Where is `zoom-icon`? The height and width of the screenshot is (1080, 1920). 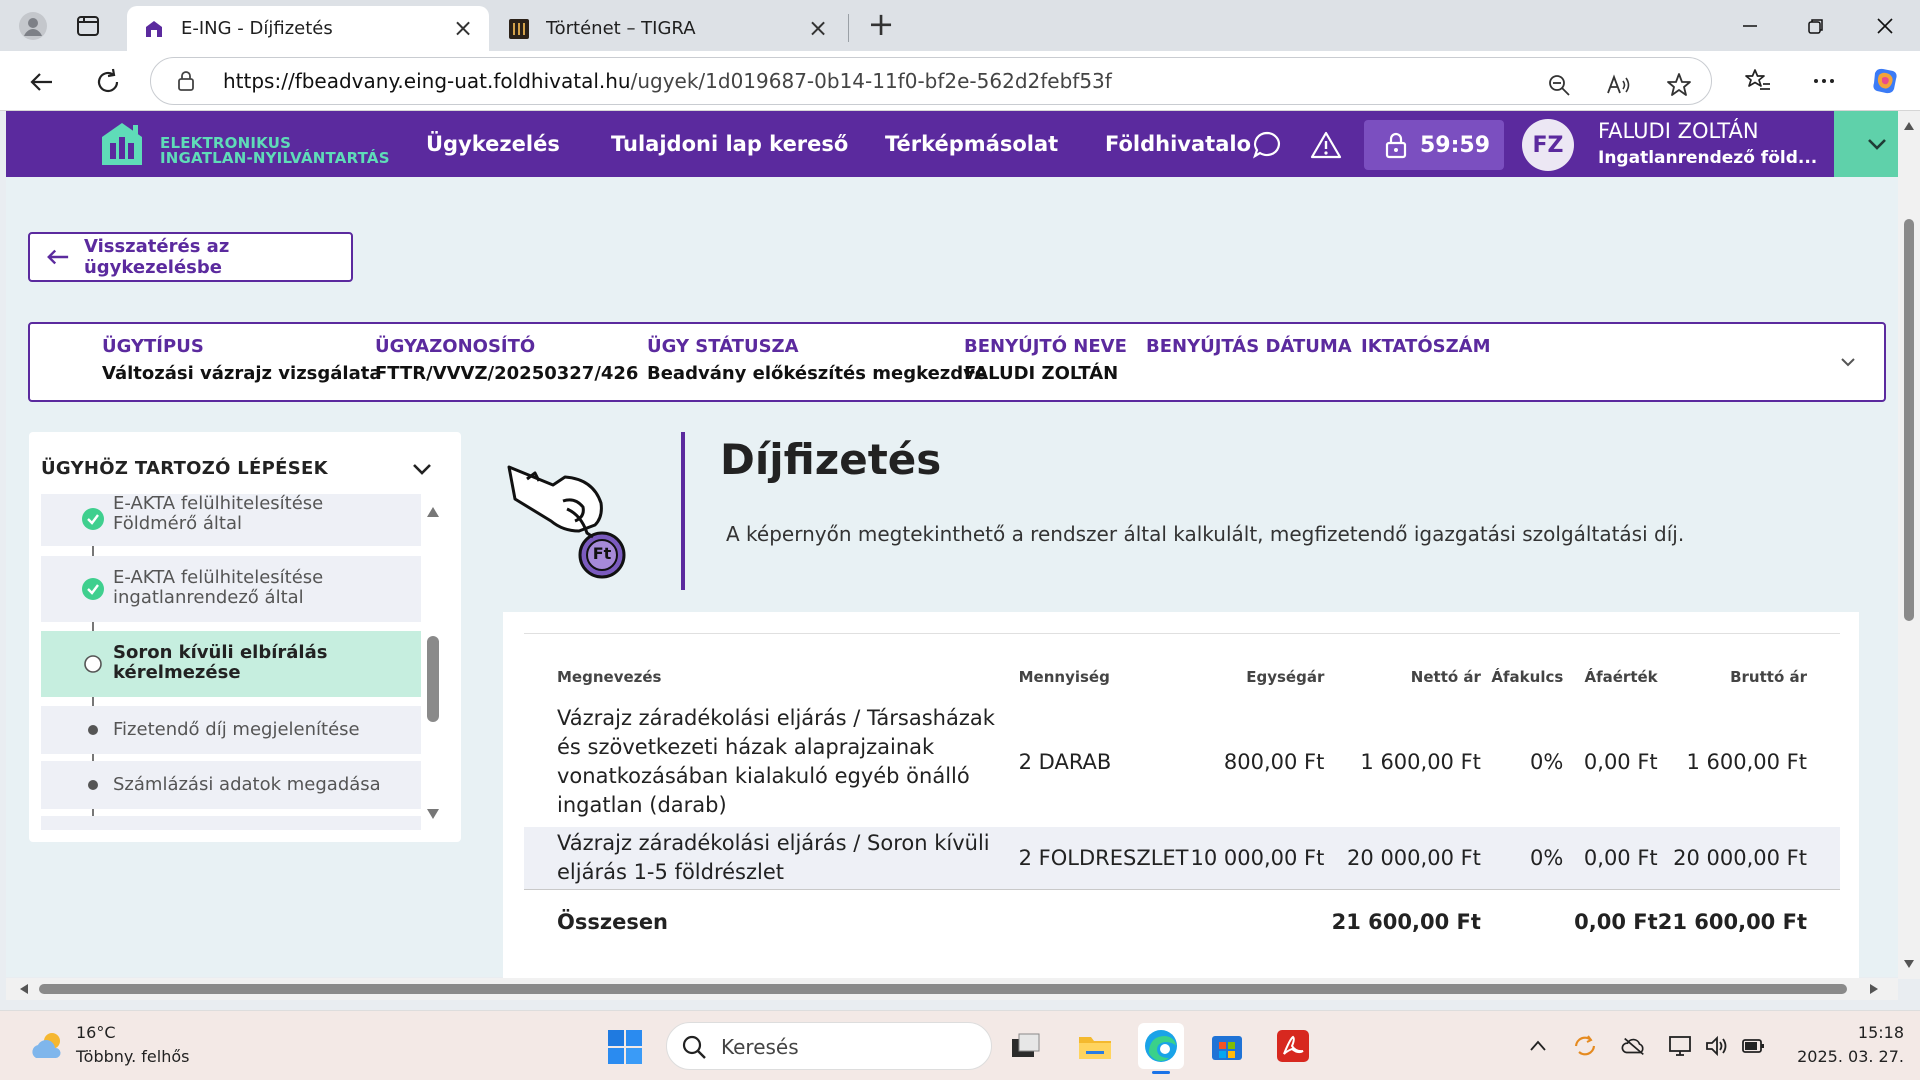
zoom-icon is located at coordinates (1559, 85).